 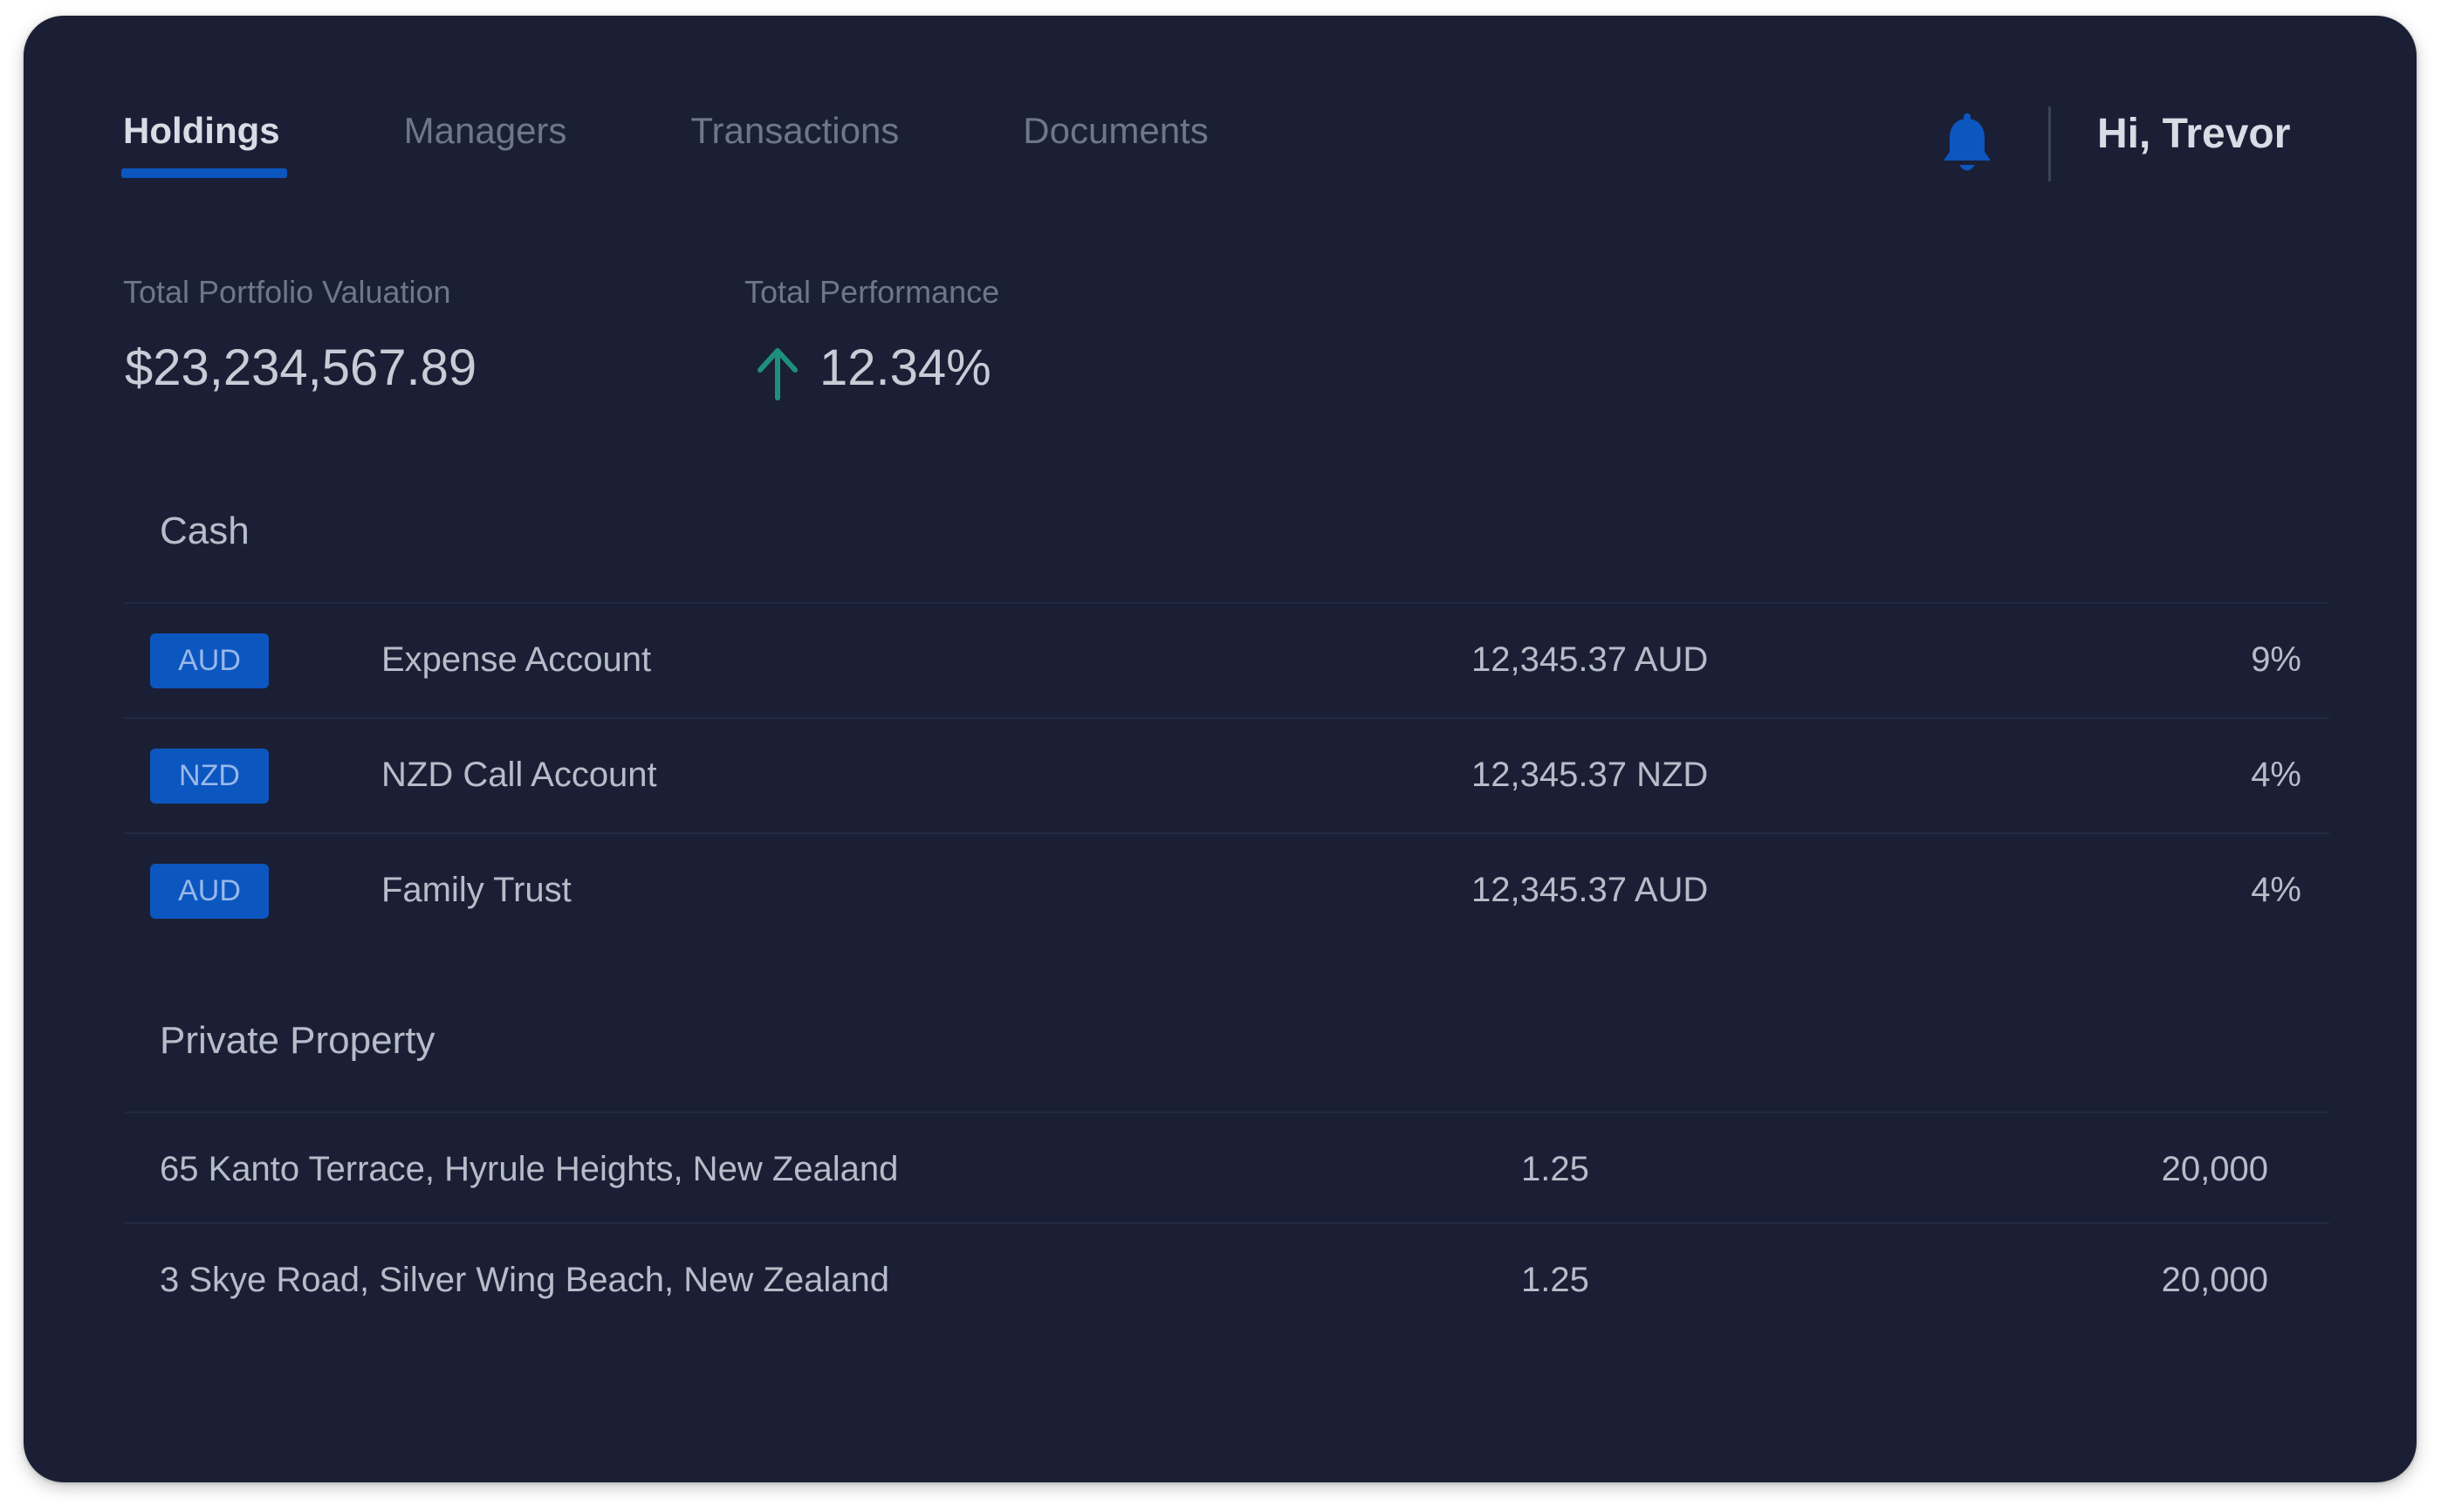 What do you see at coordinates (905, 367) in the screenshot?
I see `performance-value: 12.34%` at bounding box center [905, 367].